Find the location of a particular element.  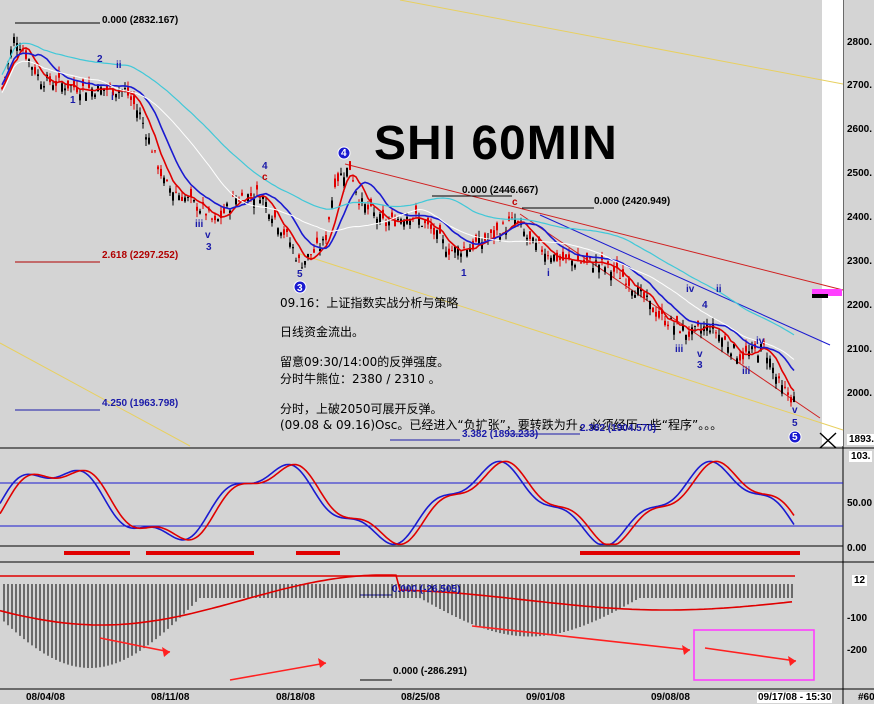

fib-label-8: 0.000 (-26.505) is located at coordinates (426, 589).